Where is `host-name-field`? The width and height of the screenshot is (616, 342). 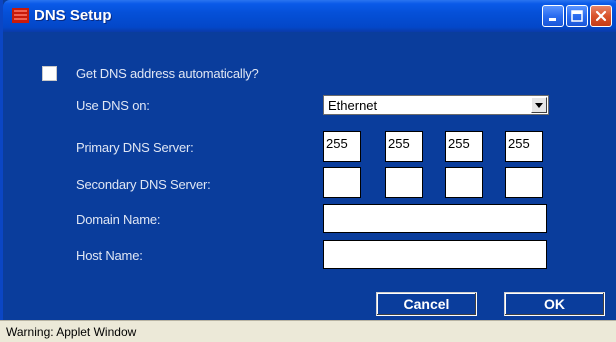
host-name-field is located at coordinates (435, 254).